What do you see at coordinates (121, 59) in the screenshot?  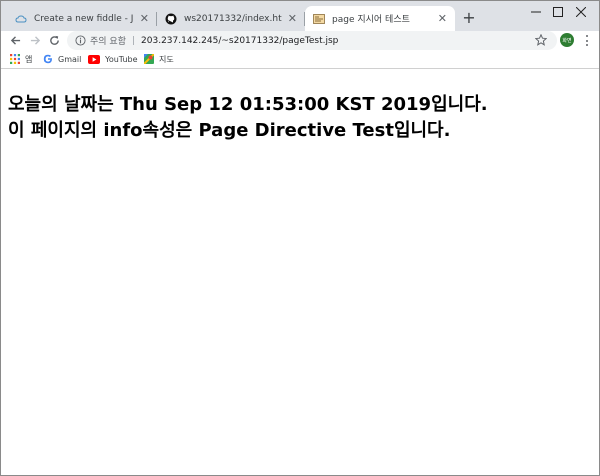 I see `bookmark-label: YouTube` at bounding box center [121, 59].